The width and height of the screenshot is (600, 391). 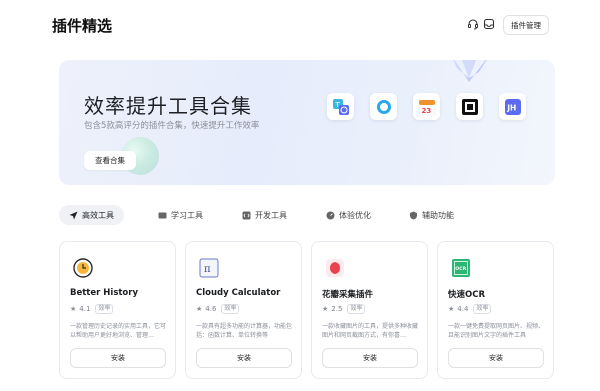 I want to click on tab-label: 开发工具, so click(x=271, y=215).